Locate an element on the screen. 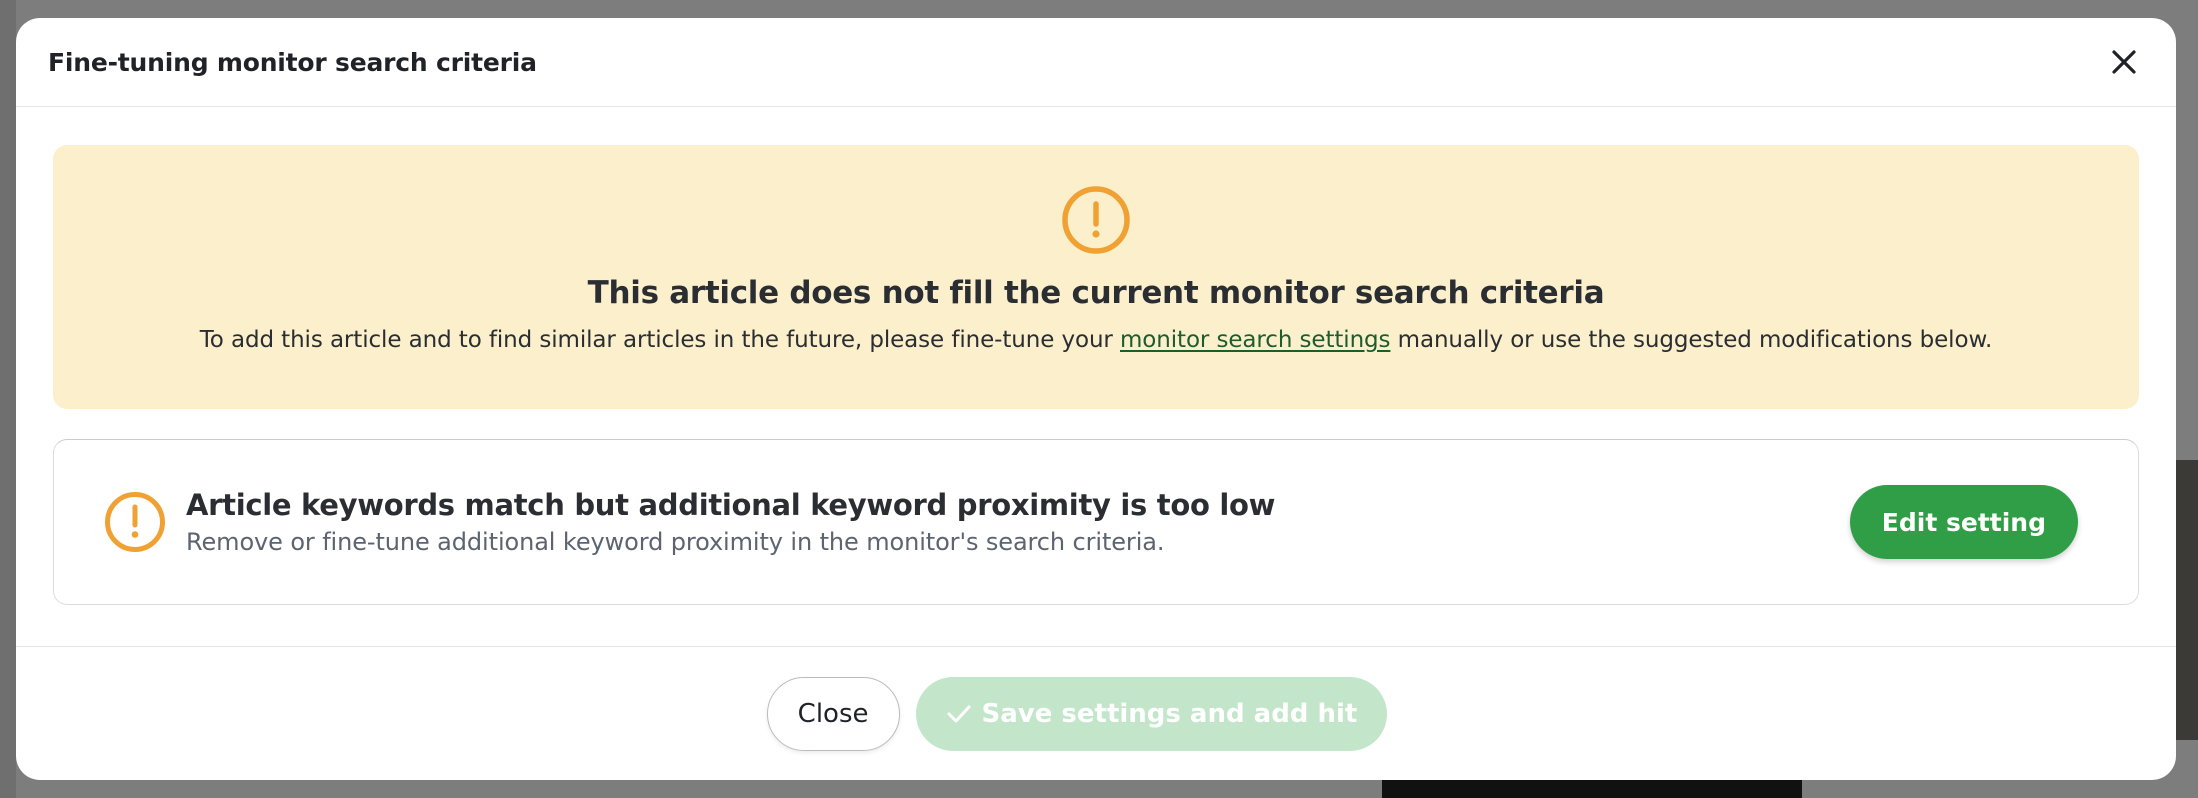 The width and height of the screenshot is (2198, 798). save-settings-label: Save settings and add hit is located at coordinates (1169, 713).